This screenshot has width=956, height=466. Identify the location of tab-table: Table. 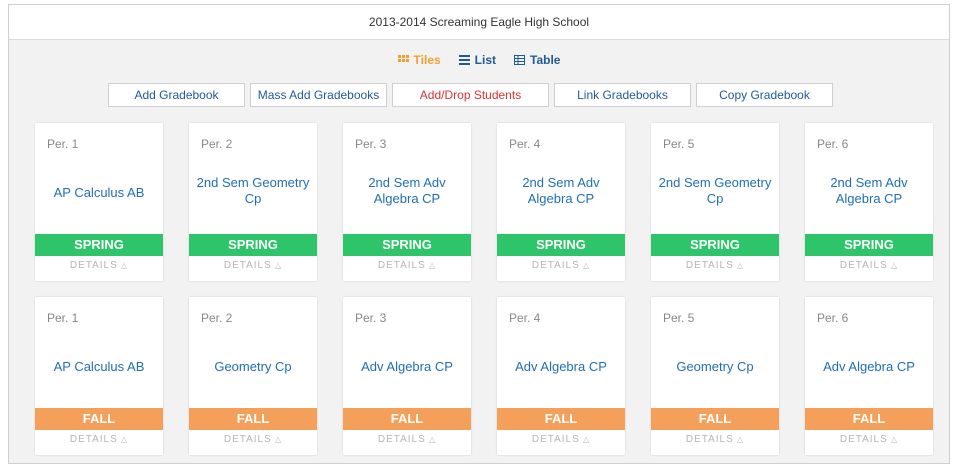
(537, 60).